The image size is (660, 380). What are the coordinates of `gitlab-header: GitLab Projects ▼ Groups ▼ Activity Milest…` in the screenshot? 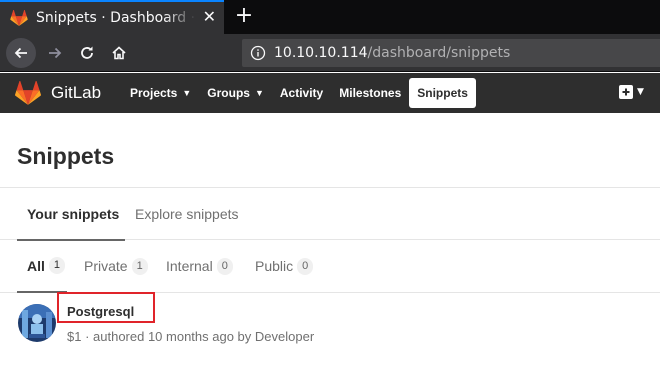 It's located at (330, 93).